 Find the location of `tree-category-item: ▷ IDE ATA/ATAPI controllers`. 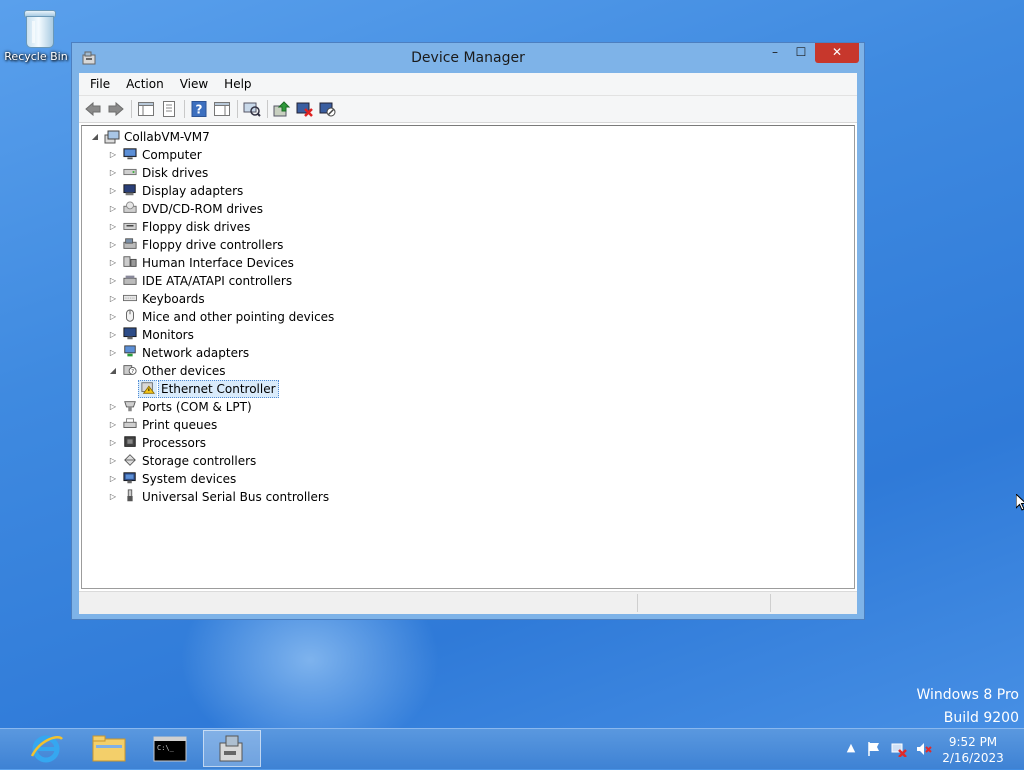

tree-category-item: ▷ IDE ATA/ATAPI controllers is located at coordinates (282, 281).